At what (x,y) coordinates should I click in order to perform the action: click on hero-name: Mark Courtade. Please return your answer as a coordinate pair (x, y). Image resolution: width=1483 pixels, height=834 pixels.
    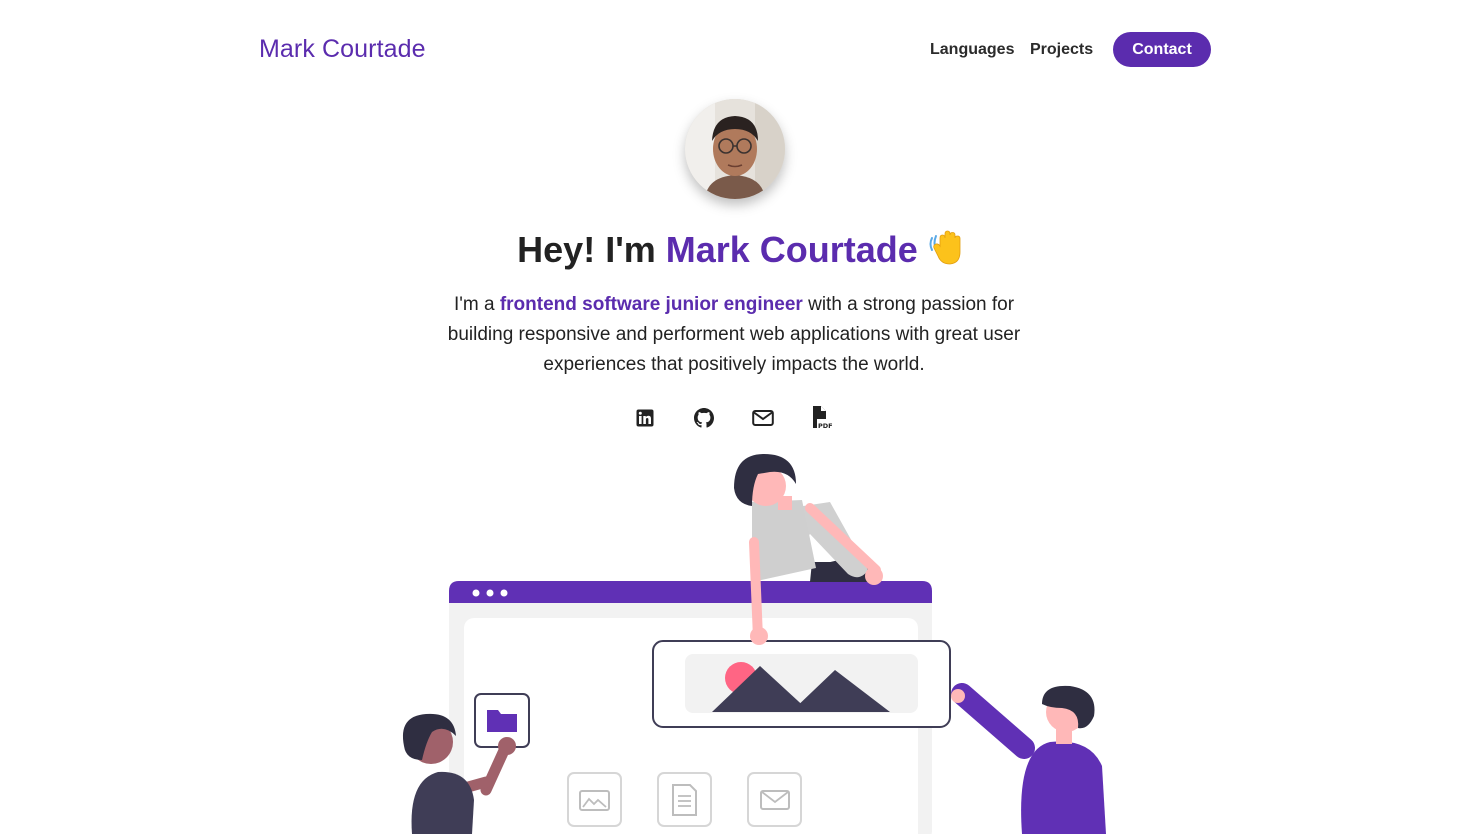
    Looking at the image, I should click on (791, 249).